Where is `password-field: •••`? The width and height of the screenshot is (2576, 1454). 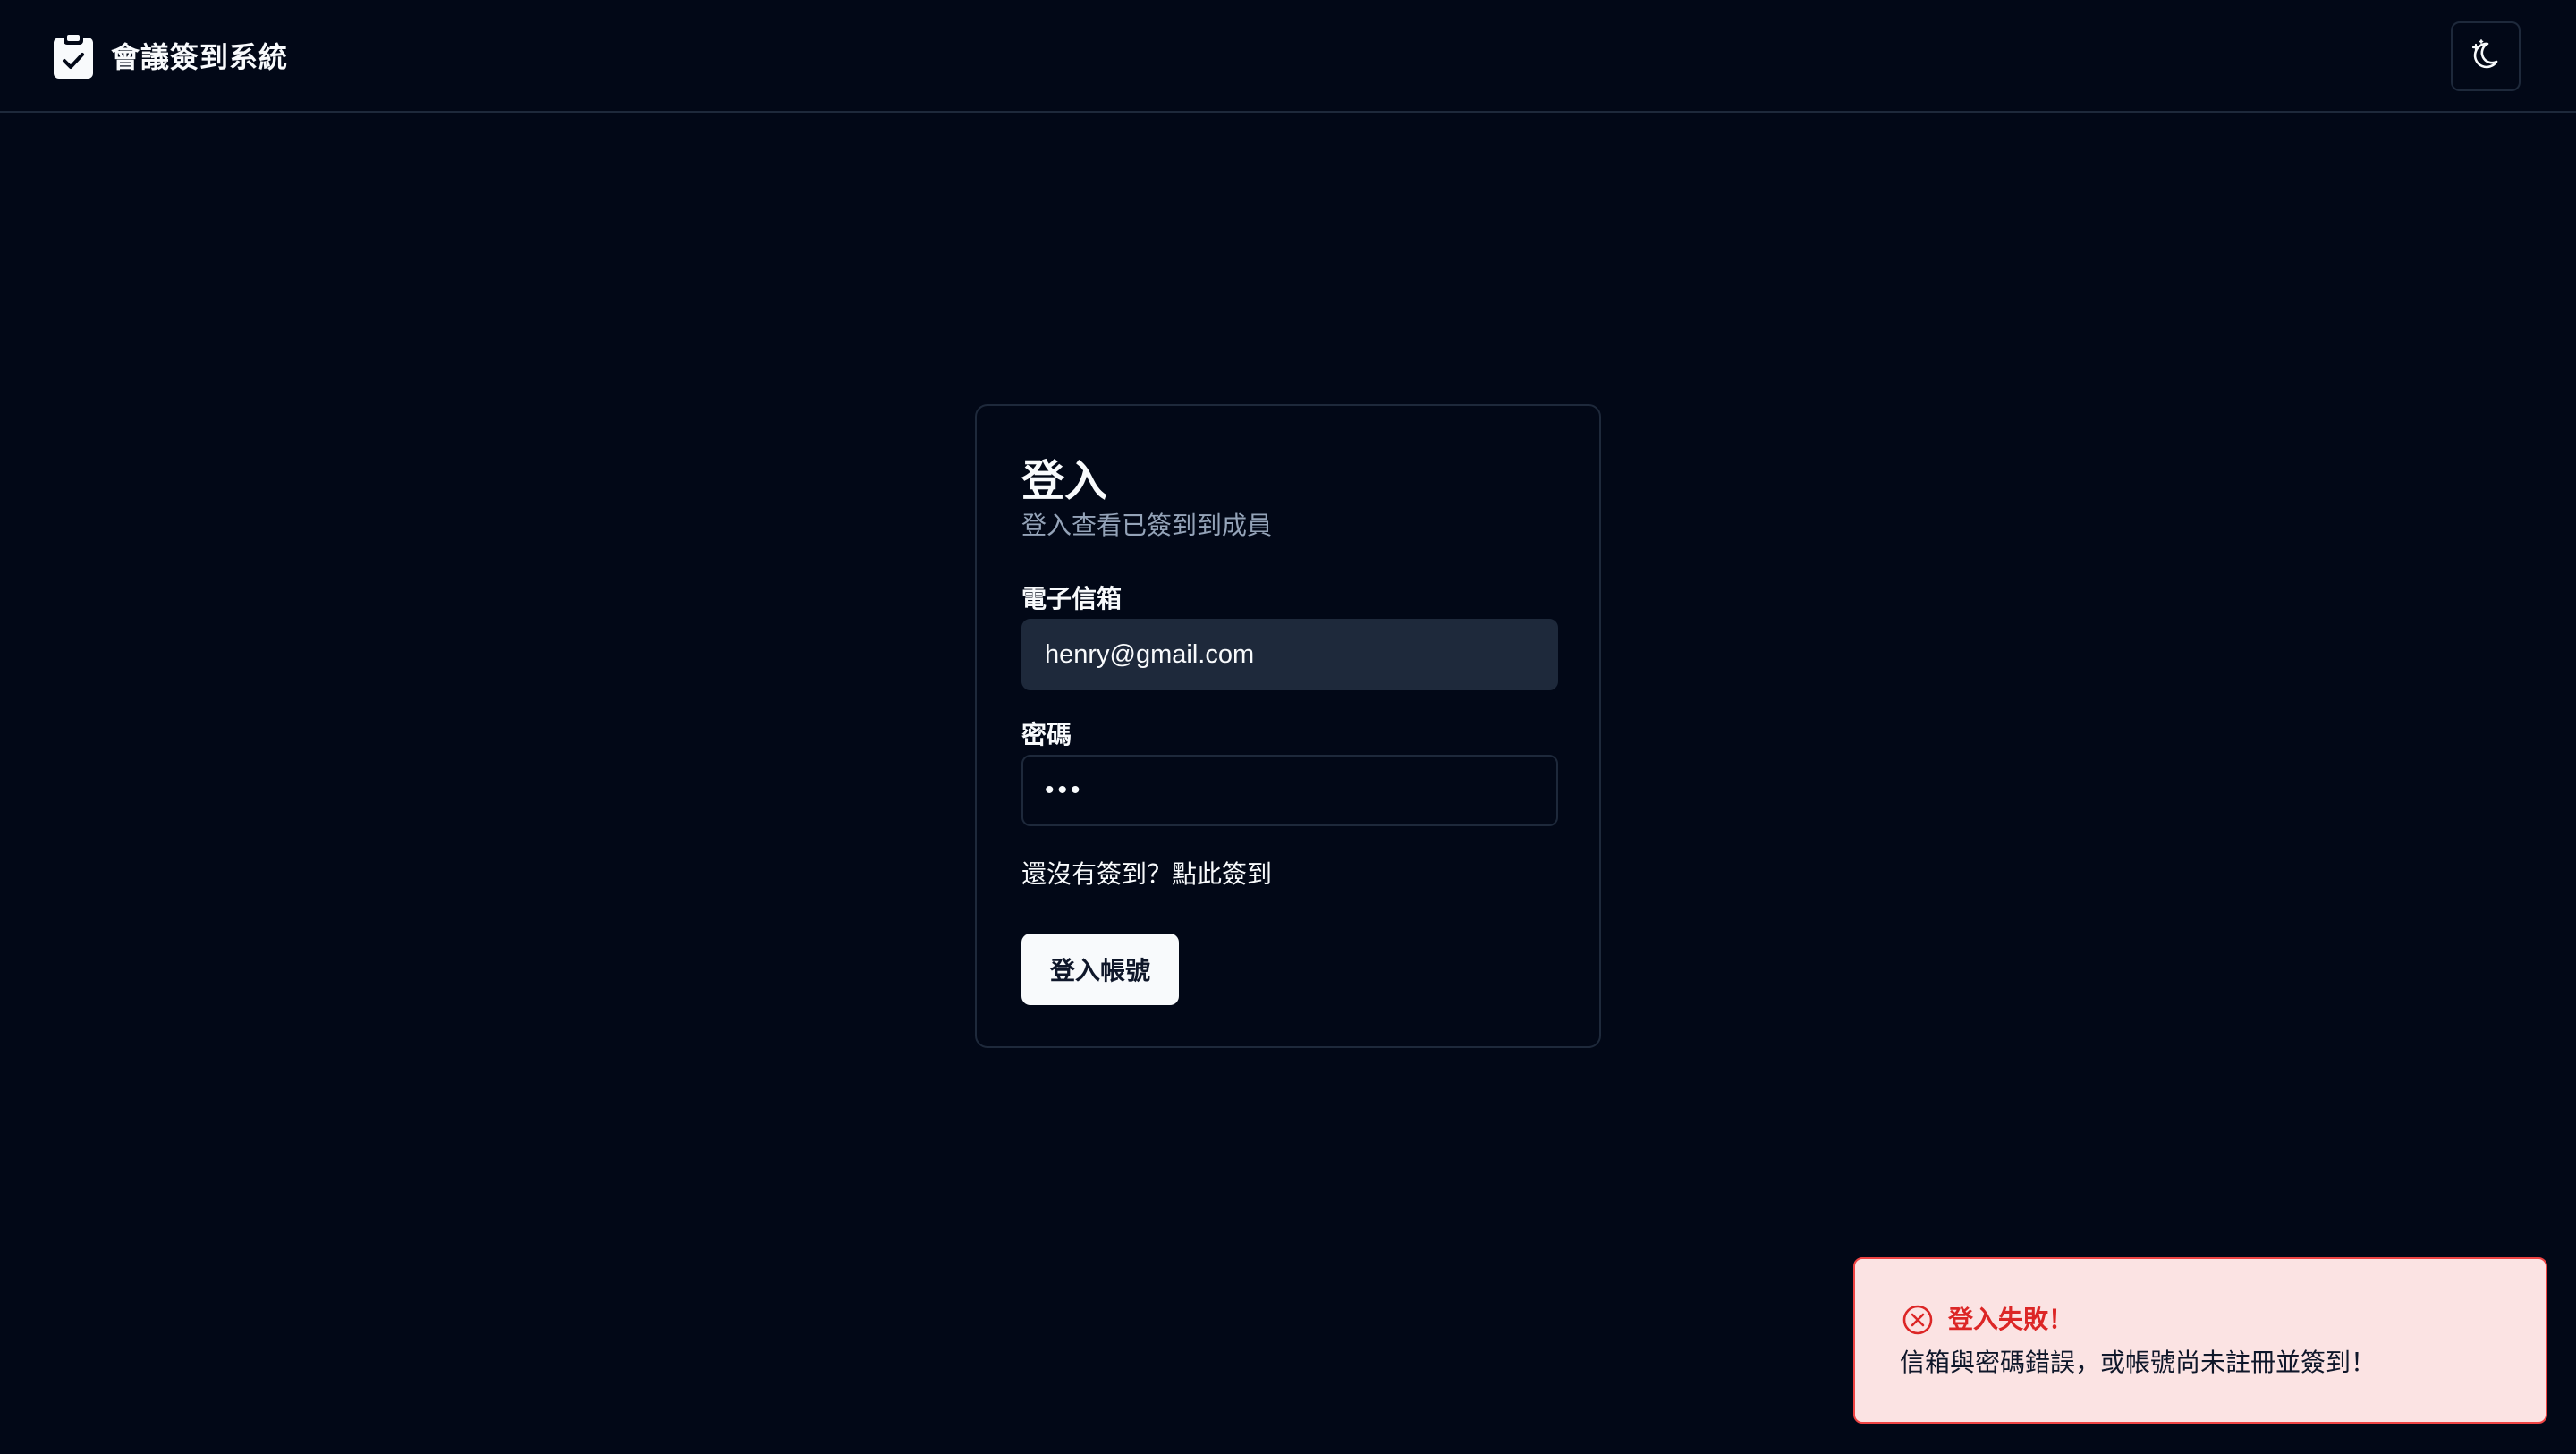 password-field: ••• is located at coordinates (1289, 790).